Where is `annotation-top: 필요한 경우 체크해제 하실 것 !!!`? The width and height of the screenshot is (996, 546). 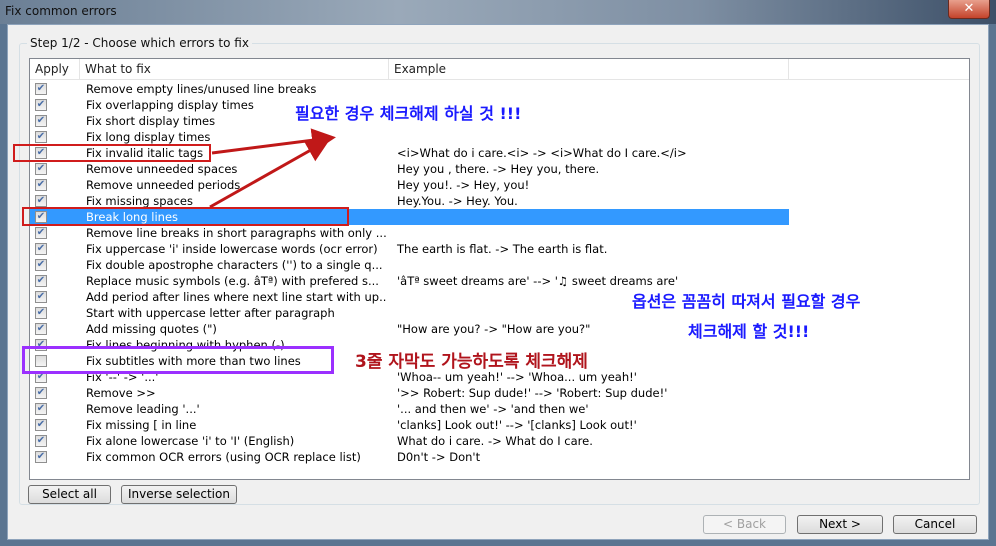 annotation-top: 필요한 경우 체크해제 하실 것 !!! is located at coordinates (408, 113).